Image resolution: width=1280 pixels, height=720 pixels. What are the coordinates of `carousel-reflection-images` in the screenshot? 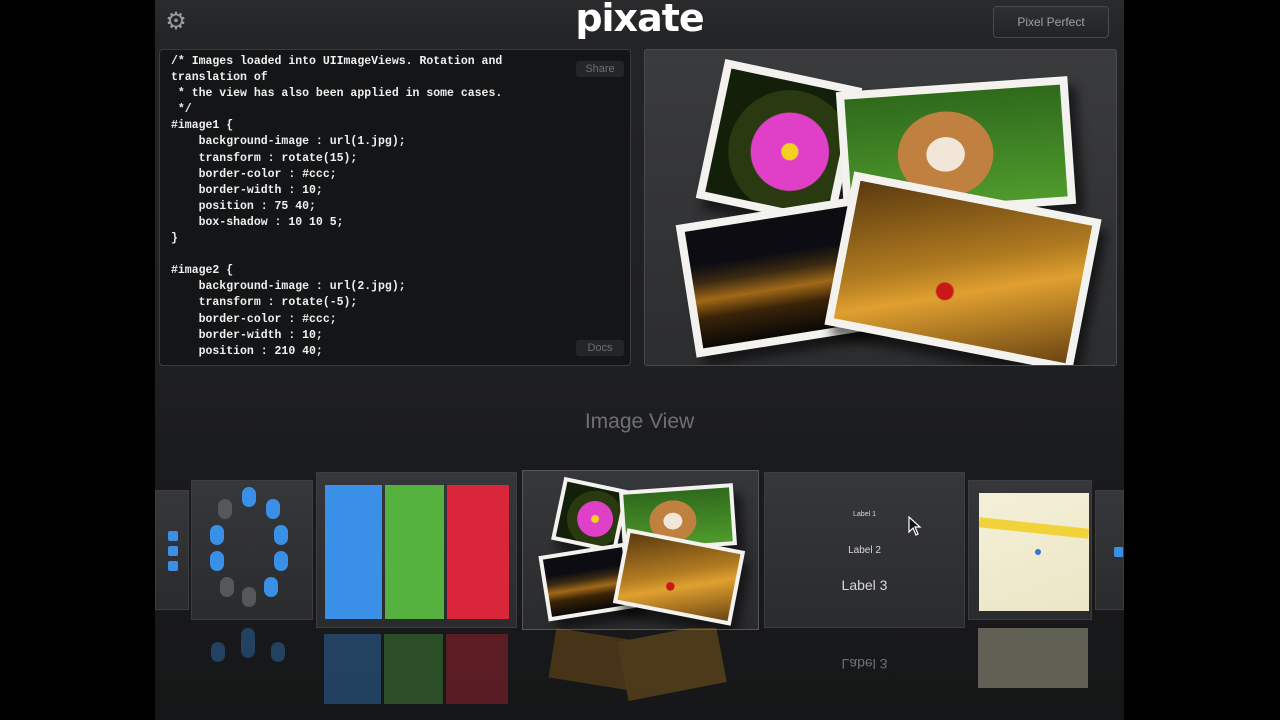 It's located at (640, 674).